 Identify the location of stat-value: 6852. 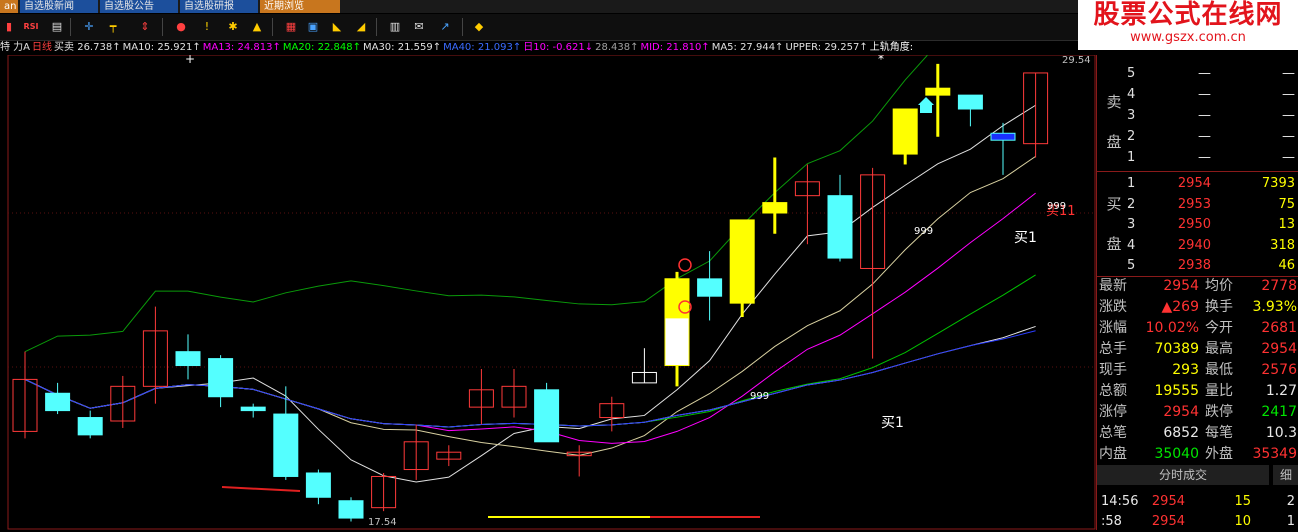
(1181, 433).